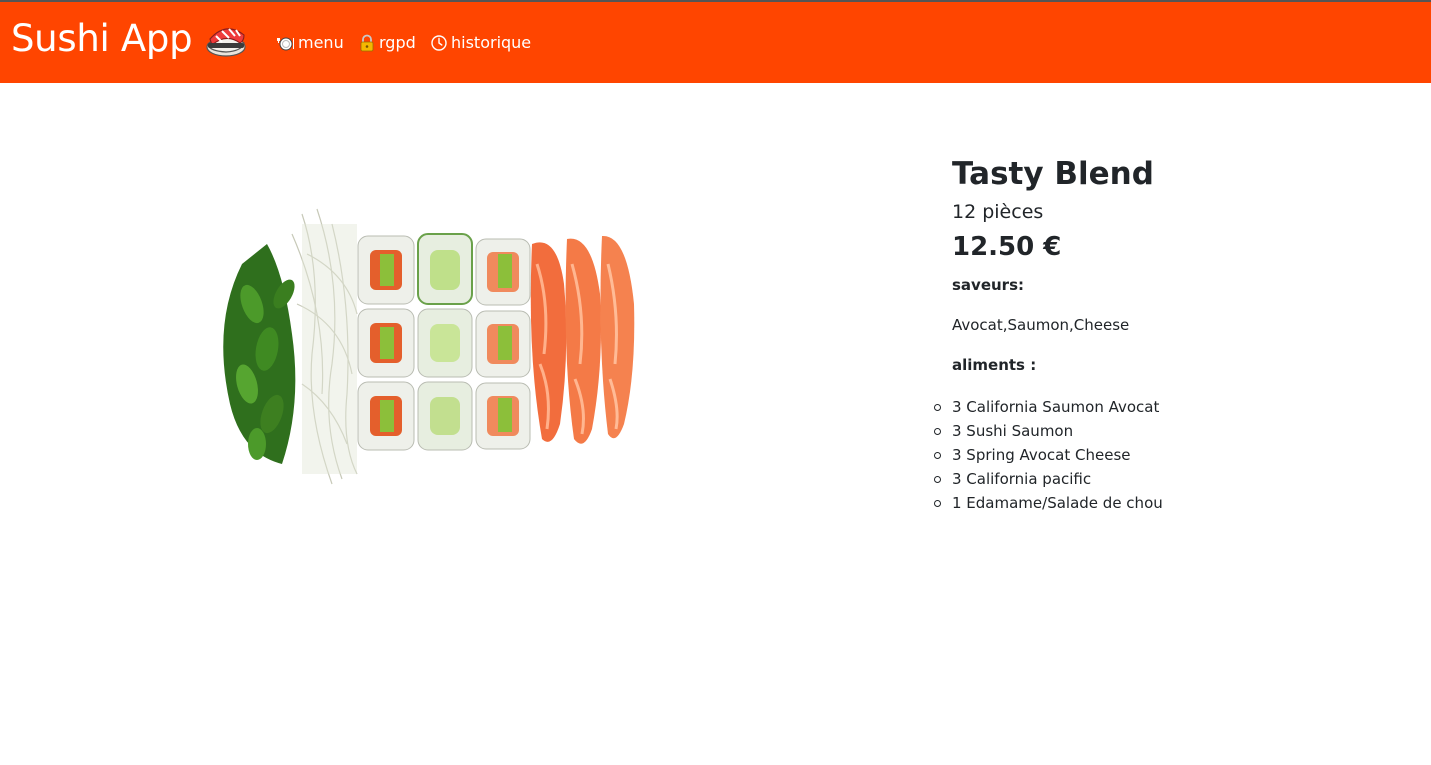  Describe the element at coordinates (439, 43) in the screenshot. I see `clock-icon` at that location.